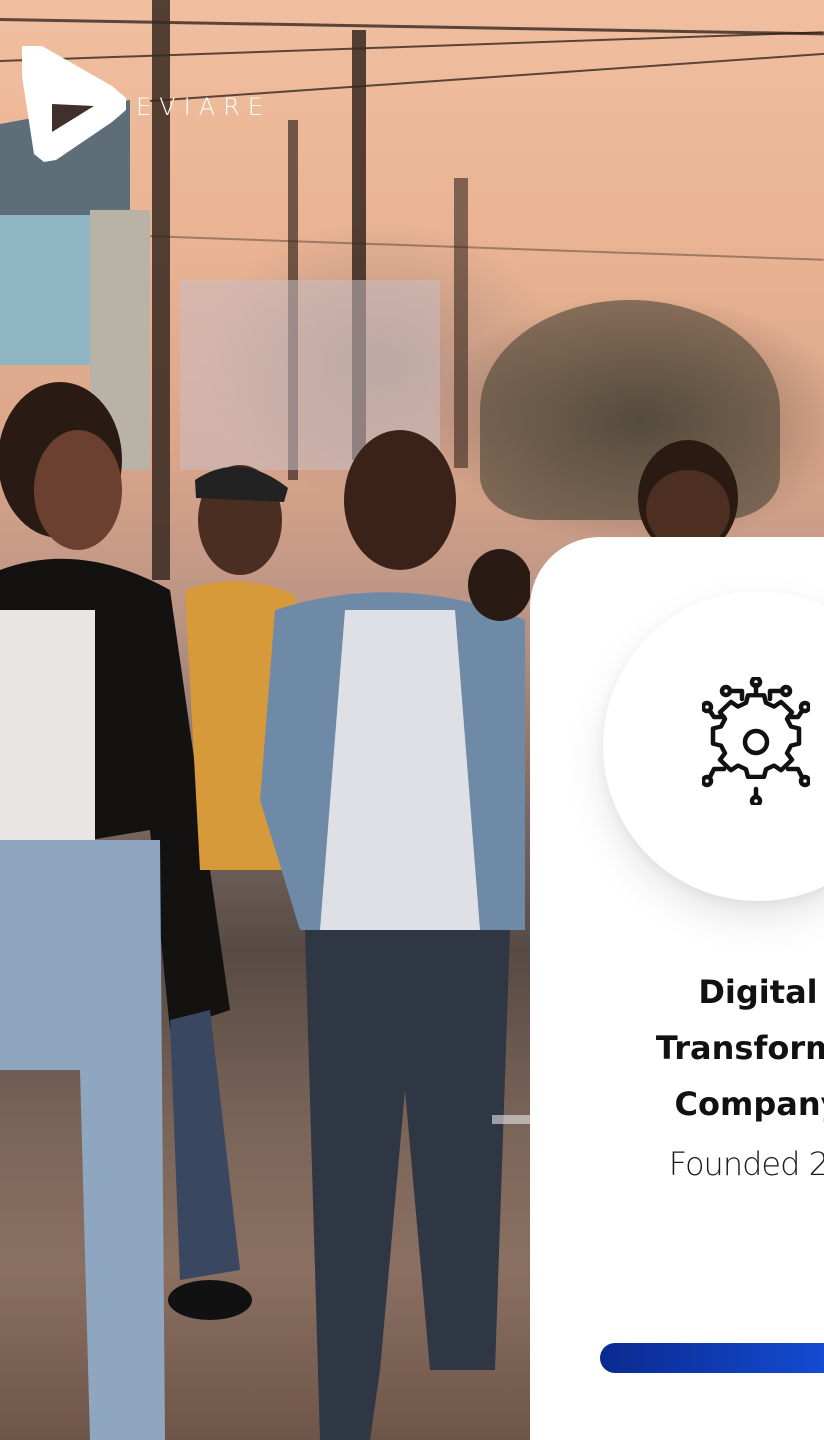 Image resolution: width=824 pixels, height=1440 pixels. I want to click on brand-logo: EVIARE, so click(146, 105).